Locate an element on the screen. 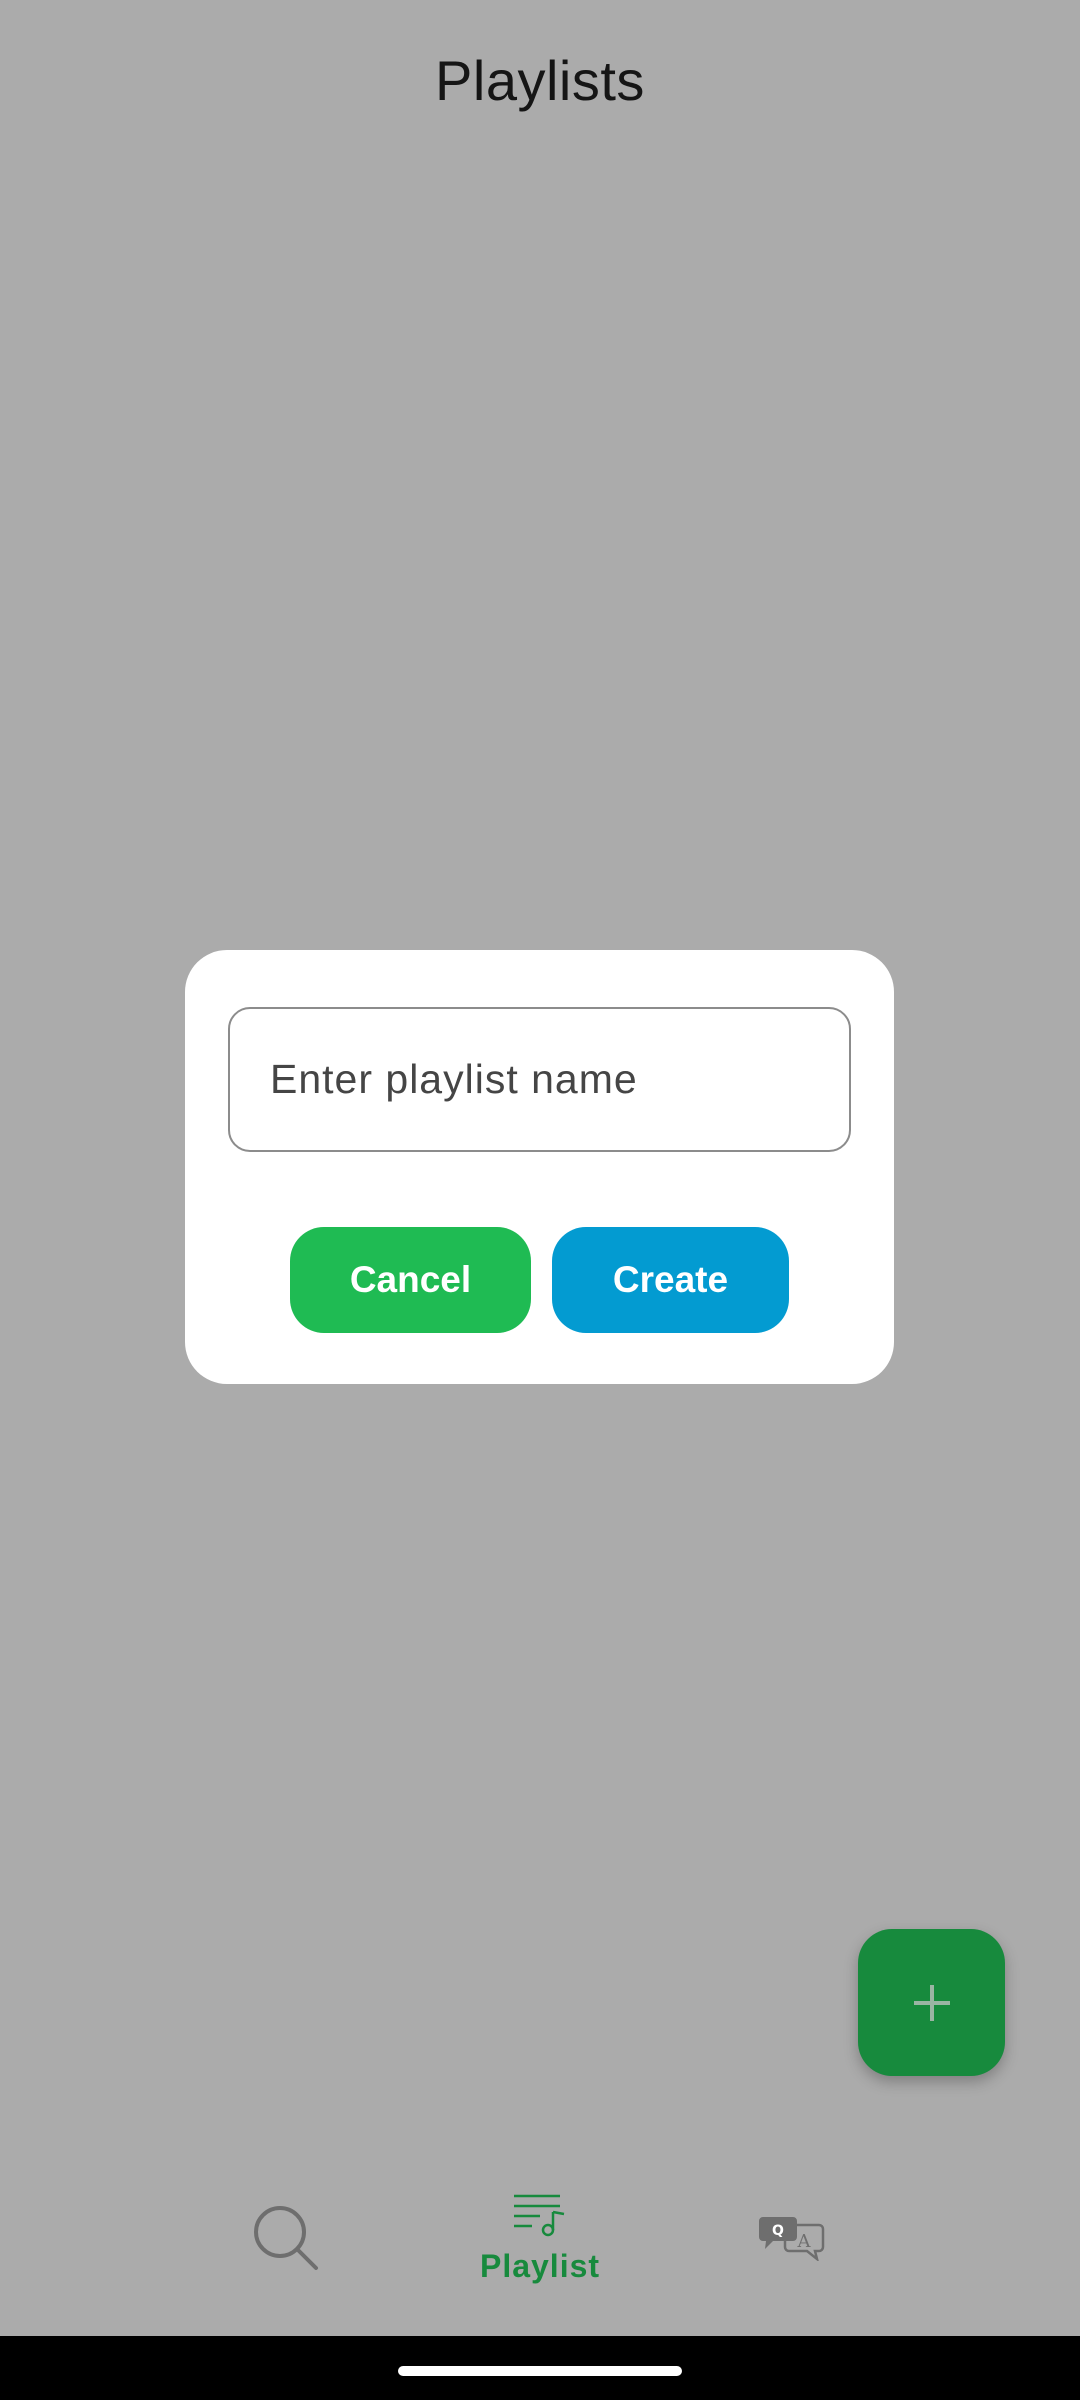 Image resolution: width=1080 pixels, height=2400 pixels. playlist-music-icon is located at coordinates (539, 2215).